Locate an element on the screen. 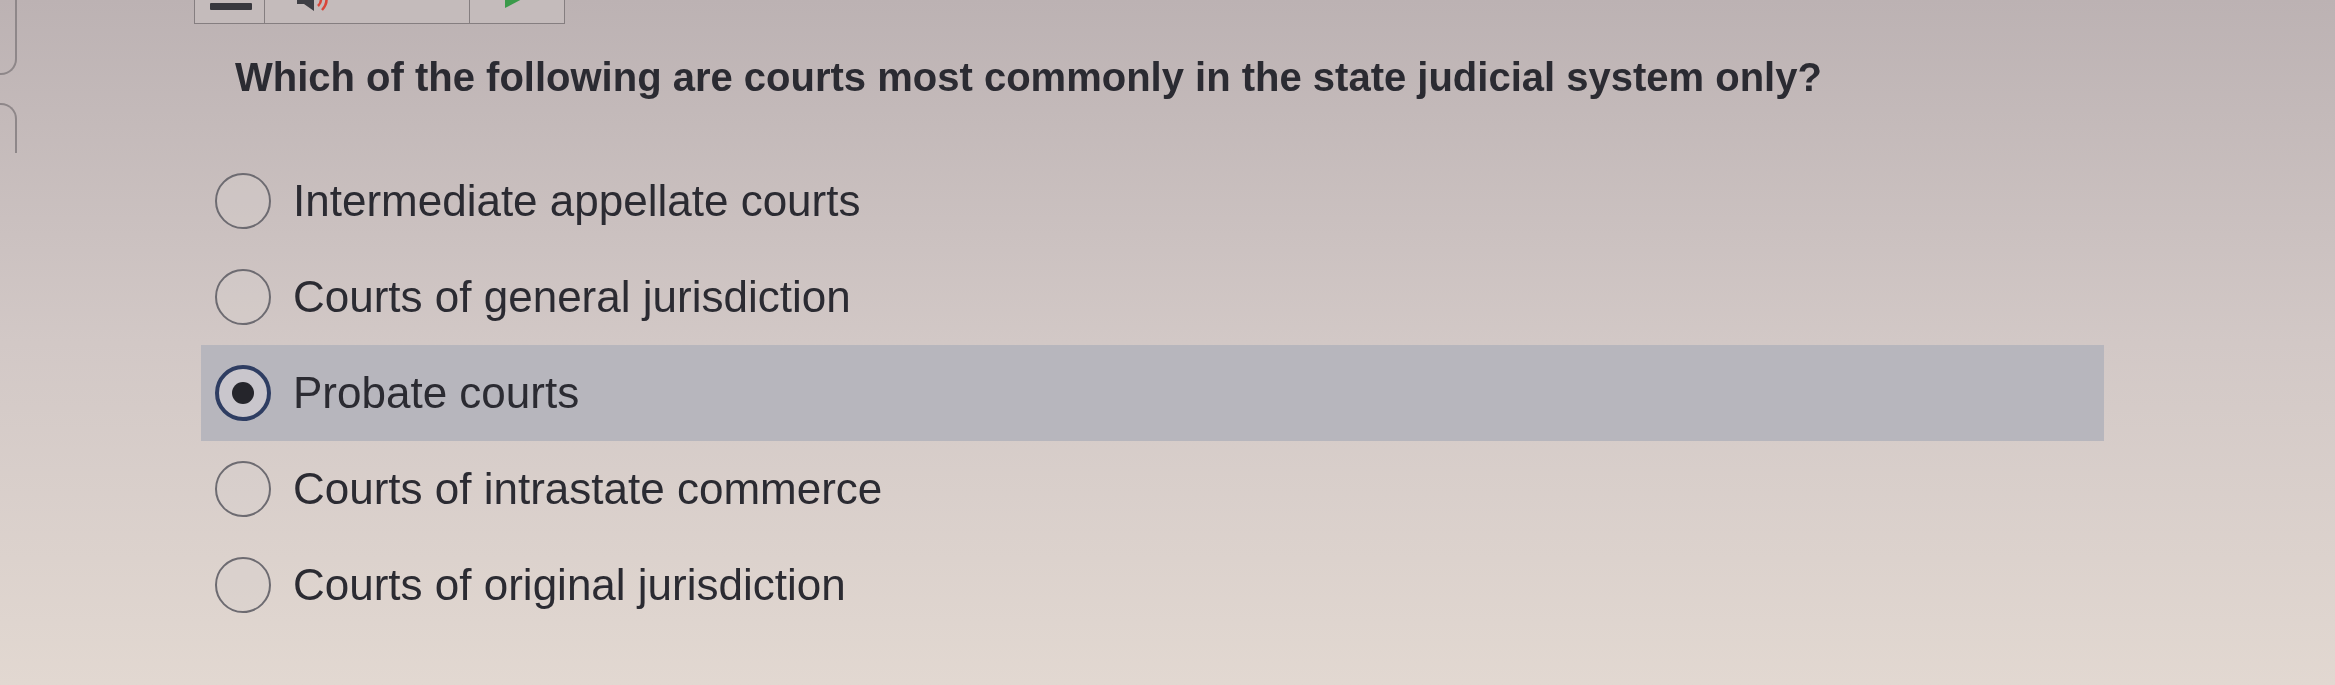 Image resolution: width=2335 pixels, height=685 pixels. bar-icon is located at coordinates (231, 6).